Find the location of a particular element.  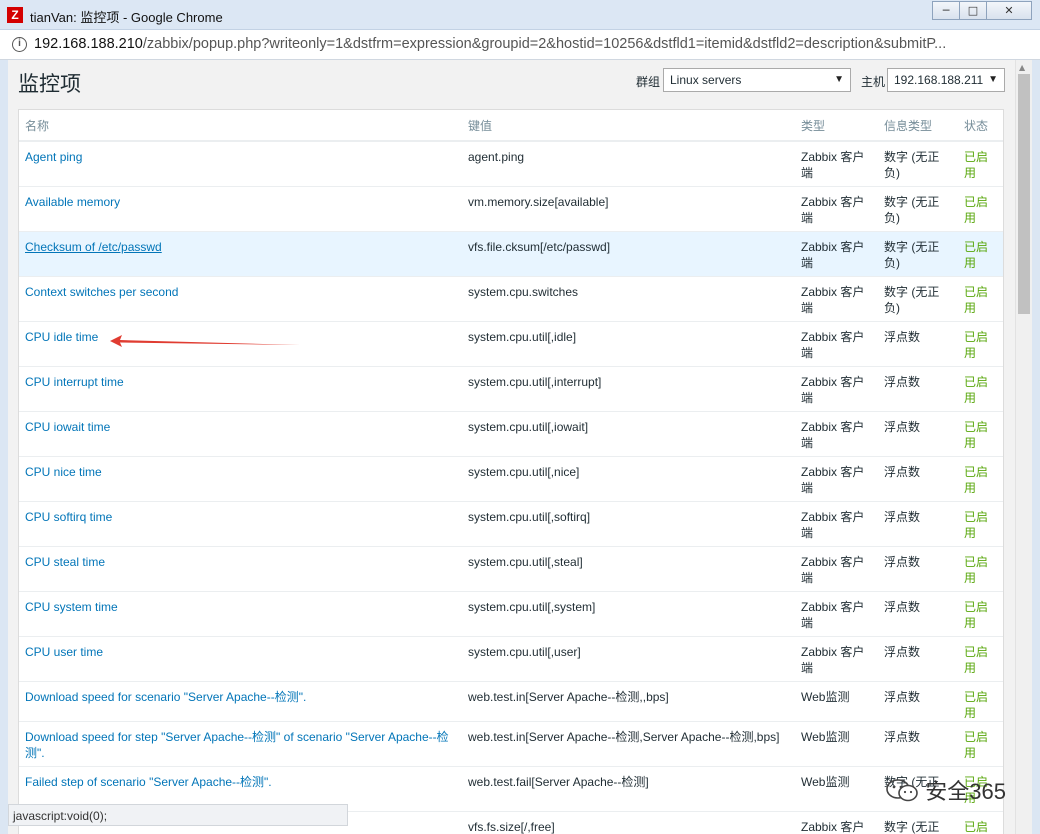

minimize-button: ─ is located at coordinates (946, 10).